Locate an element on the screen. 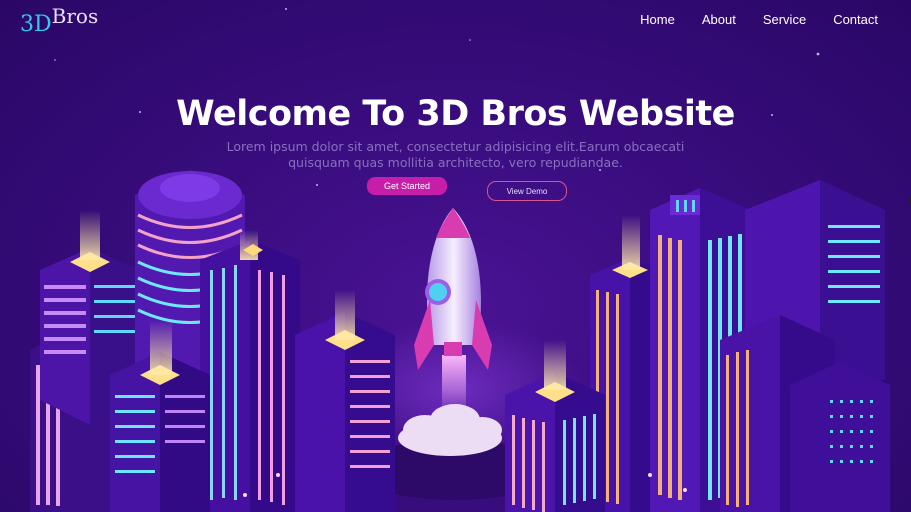 This screenshot has height=512, width=911. nav-contact: Contact is located at coordinates (855, 19).